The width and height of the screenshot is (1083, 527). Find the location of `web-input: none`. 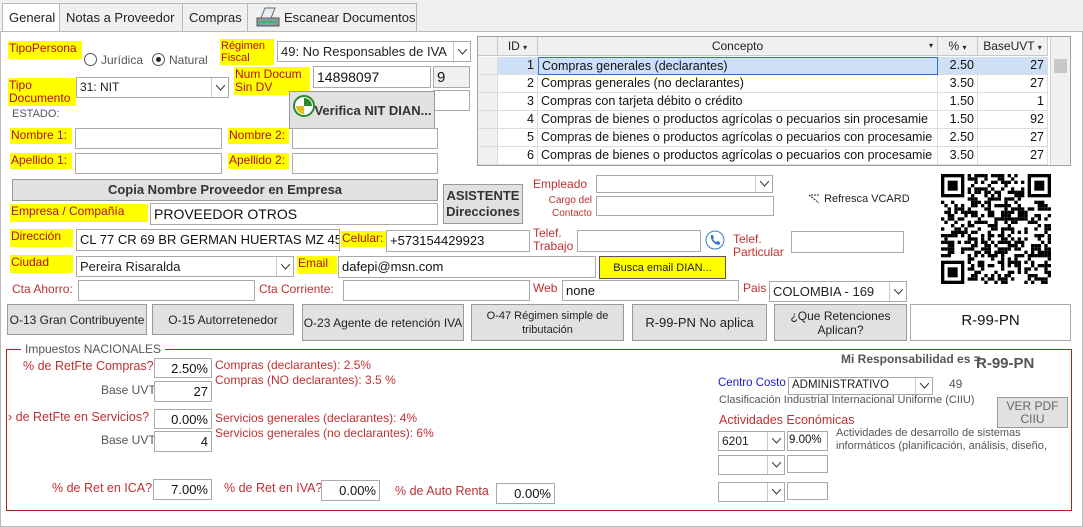

web-input: none is located at coordinates (650, 290).